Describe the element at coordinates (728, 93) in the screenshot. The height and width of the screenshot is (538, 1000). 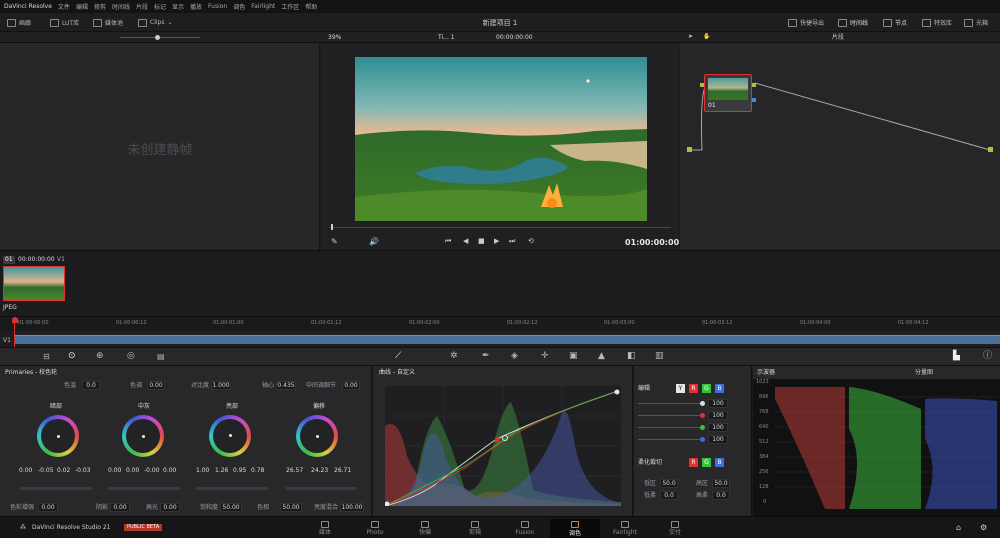
I see `color-node-01: 01` at that location.